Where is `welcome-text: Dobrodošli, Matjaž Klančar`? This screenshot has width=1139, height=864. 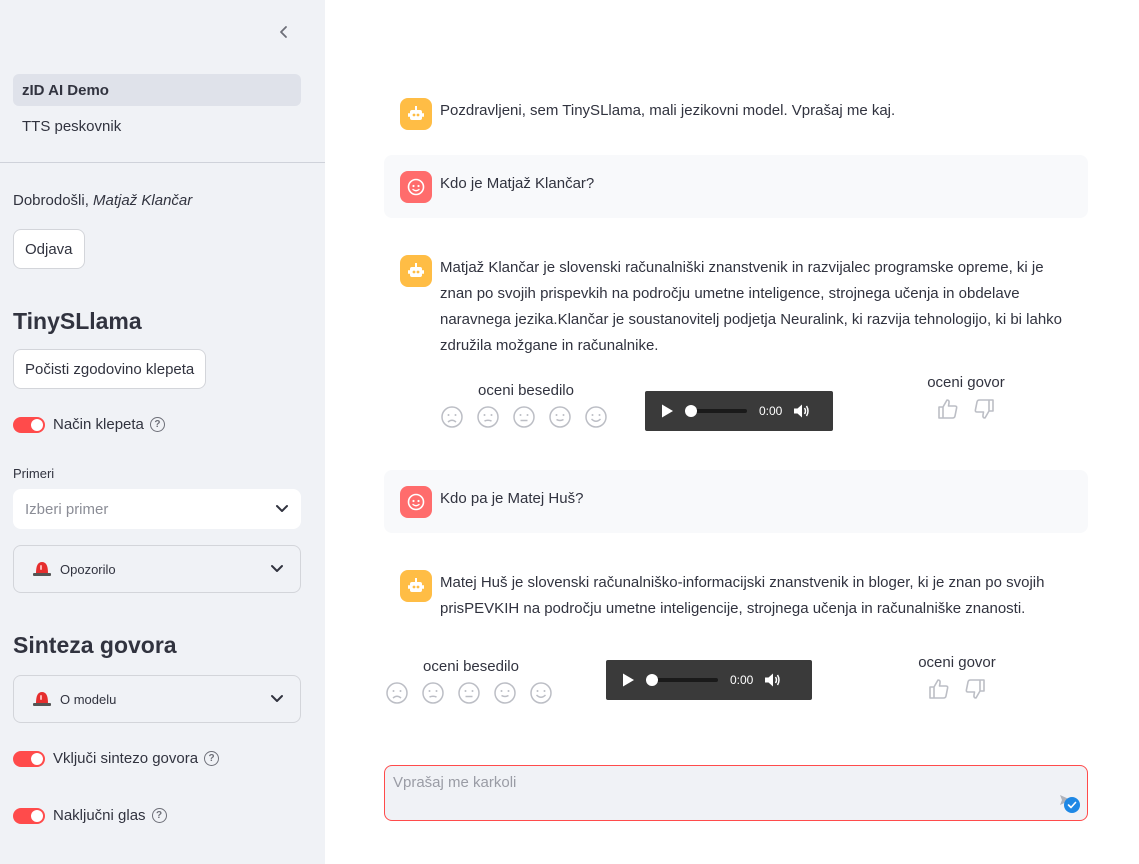
welcome-text: Dobrodošli, Matjaž Klančar is located at coordinates (102, 200).